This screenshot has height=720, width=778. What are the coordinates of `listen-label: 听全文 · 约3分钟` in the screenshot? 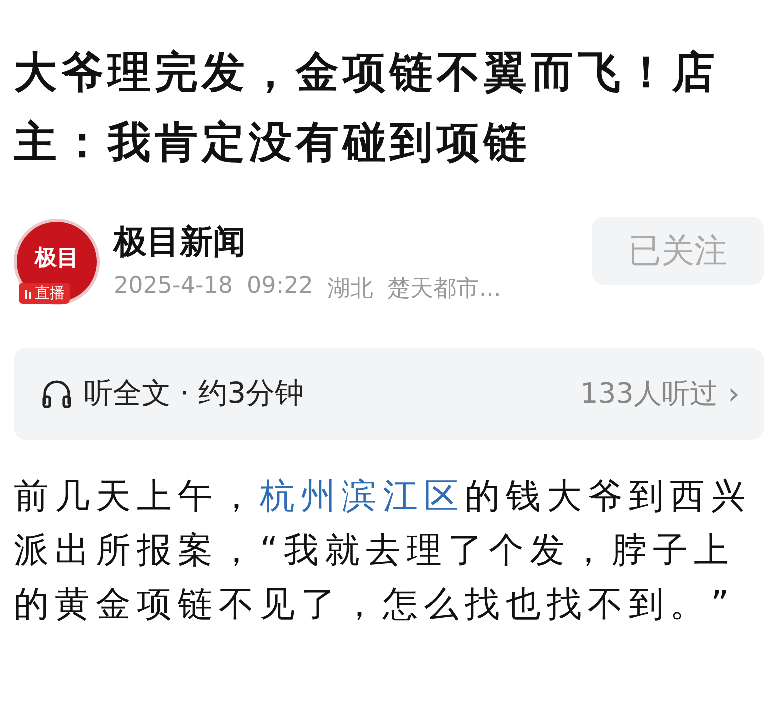 It's located at (195, 393).